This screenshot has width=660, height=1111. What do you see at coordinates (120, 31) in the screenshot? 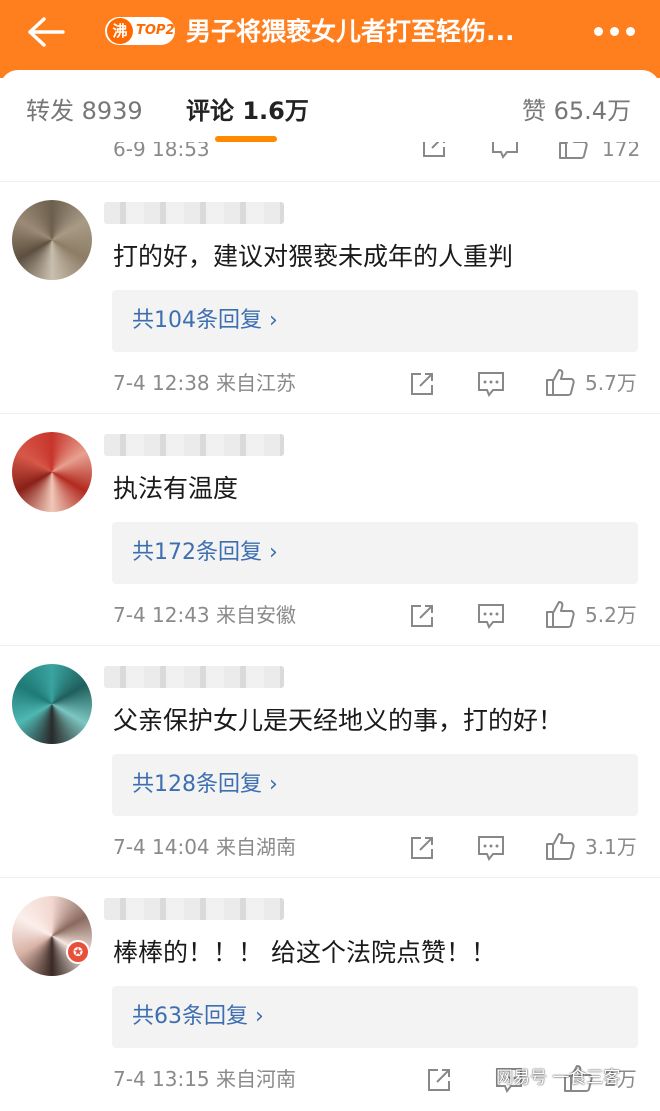
I see `hot-fire-icon: 沸` at bounding box center [120, 31].